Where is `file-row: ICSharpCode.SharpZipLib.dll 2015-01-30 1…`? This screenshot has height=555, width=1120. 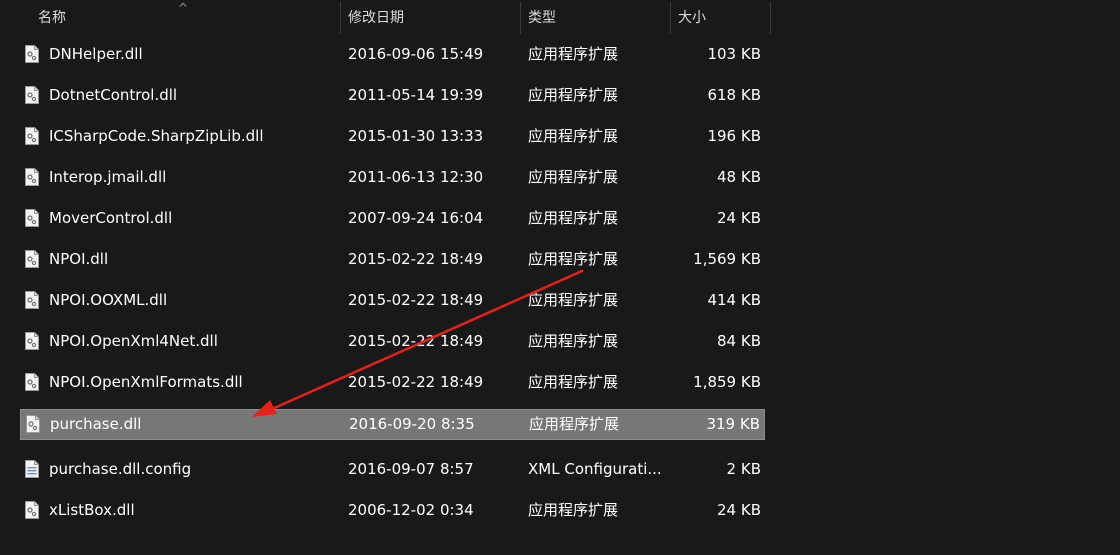
file-row: ICSharpCode.SharpZipLib.dll 2015-01-30 1… is located at coordinates (392, 136).